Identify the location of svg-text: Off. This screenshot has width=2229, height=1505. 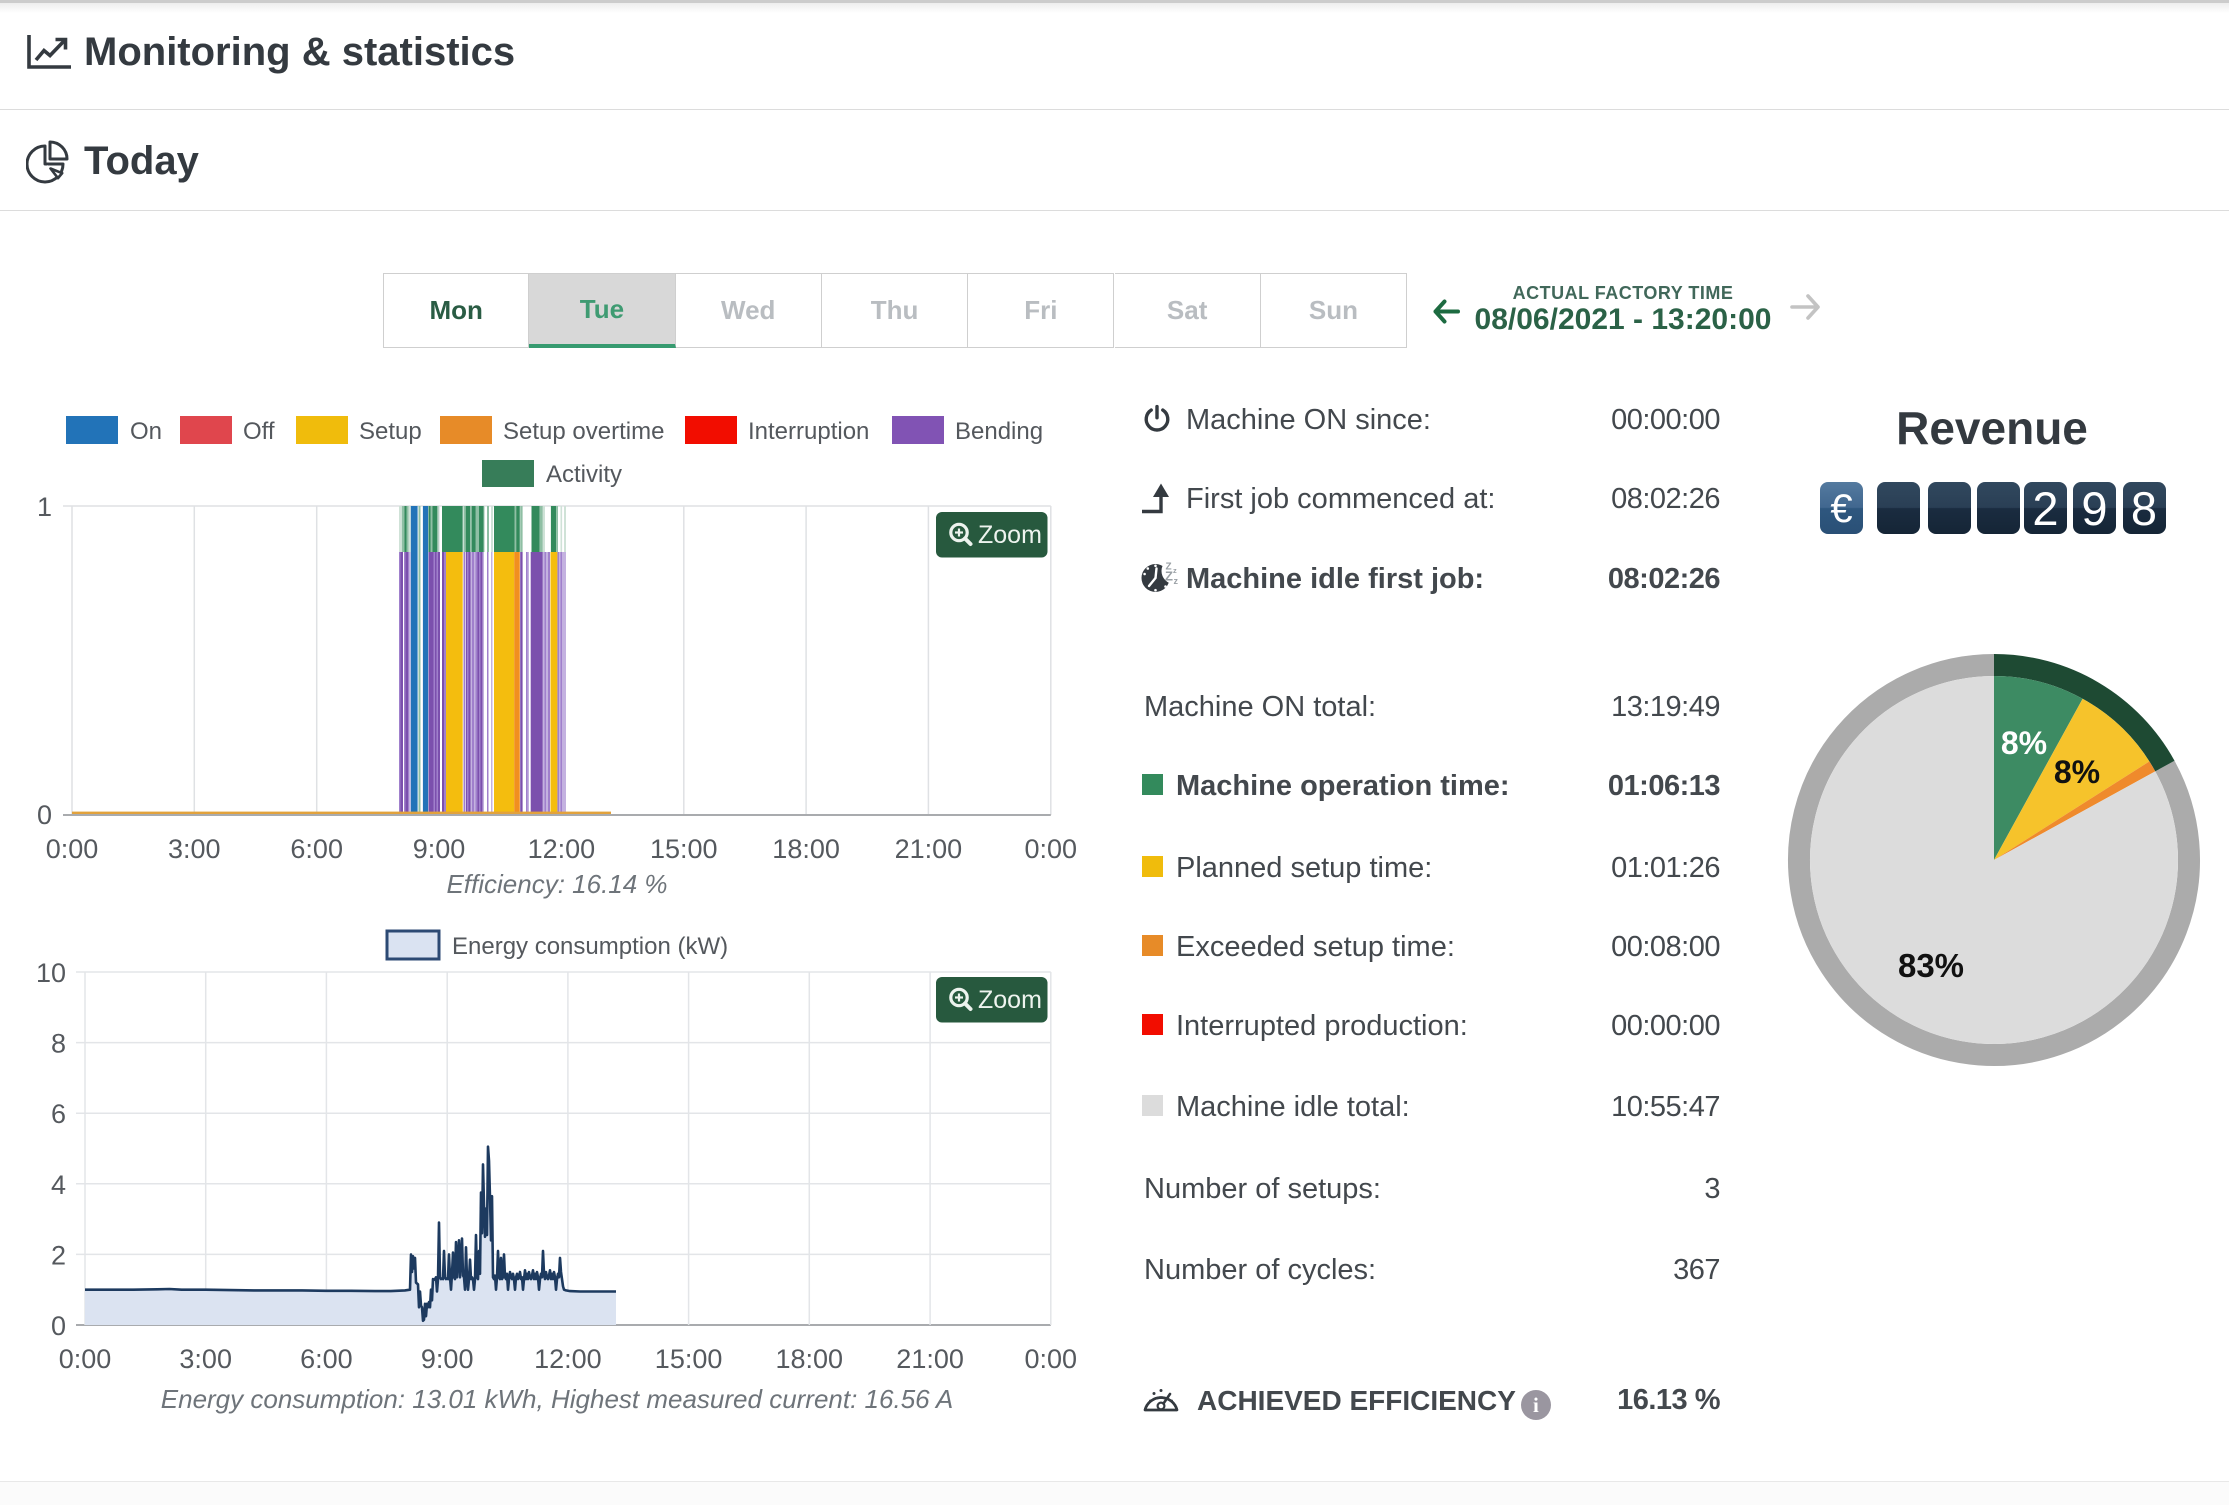
(259, 431).